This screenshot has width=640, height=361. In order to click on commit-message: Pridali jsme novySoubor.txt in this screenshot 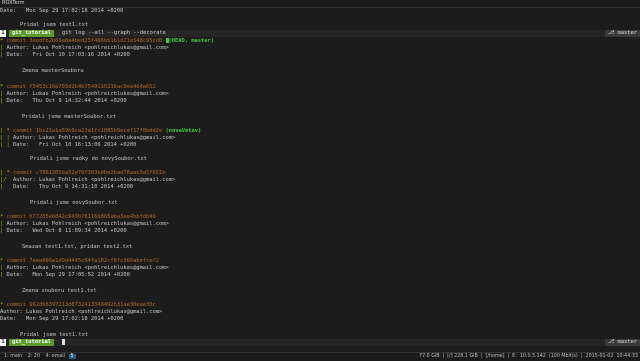, I will do `click(74, 203)`.